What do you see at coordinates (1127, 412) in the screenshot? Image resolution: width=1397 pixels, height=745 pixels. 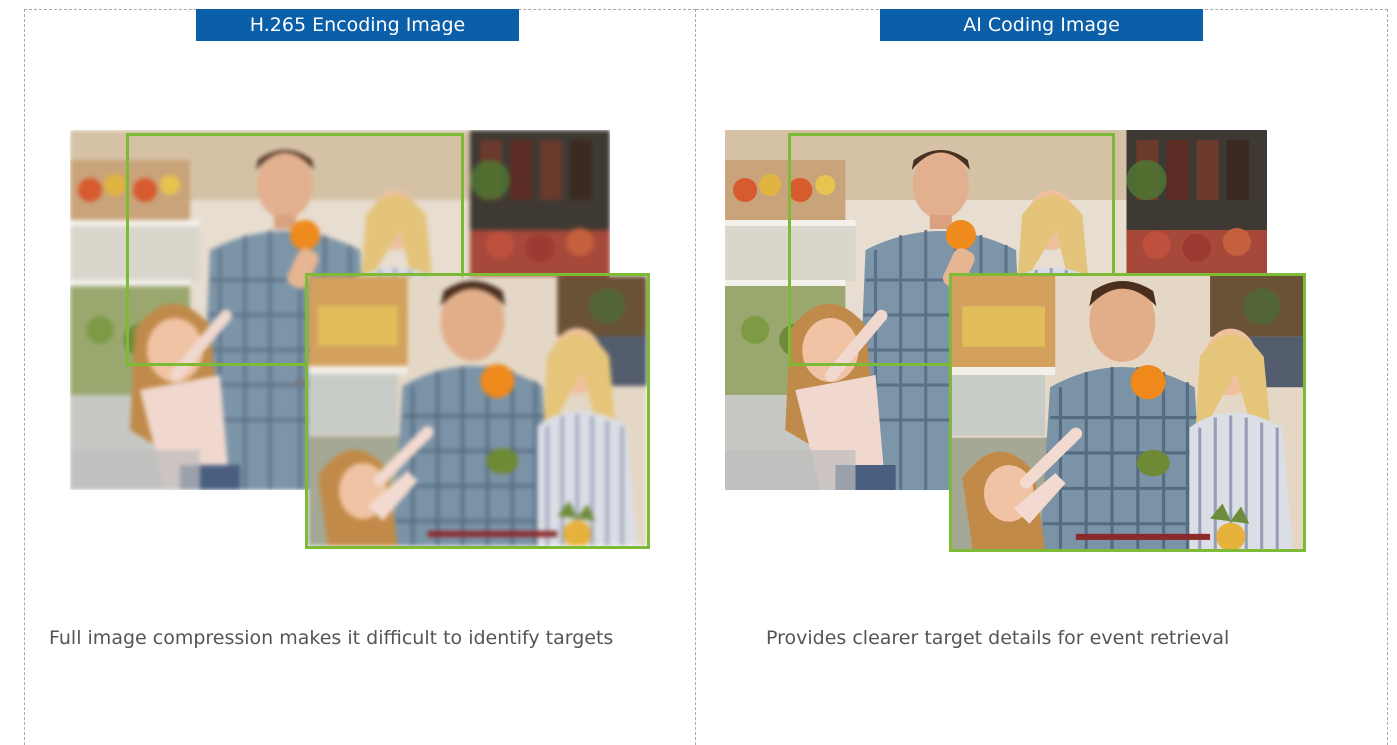 I see `ai-zoomed-image` at bounding box center [1127, 412].